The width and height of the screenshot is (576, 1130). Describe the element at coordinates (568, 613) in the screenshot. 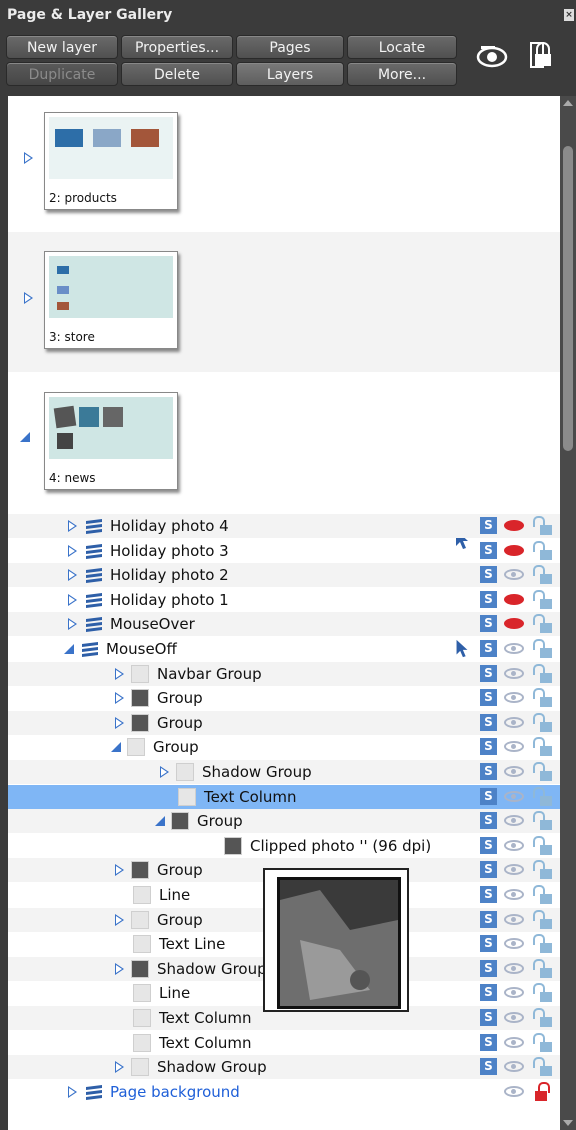

I see `gallery-scrollbar` at that location.